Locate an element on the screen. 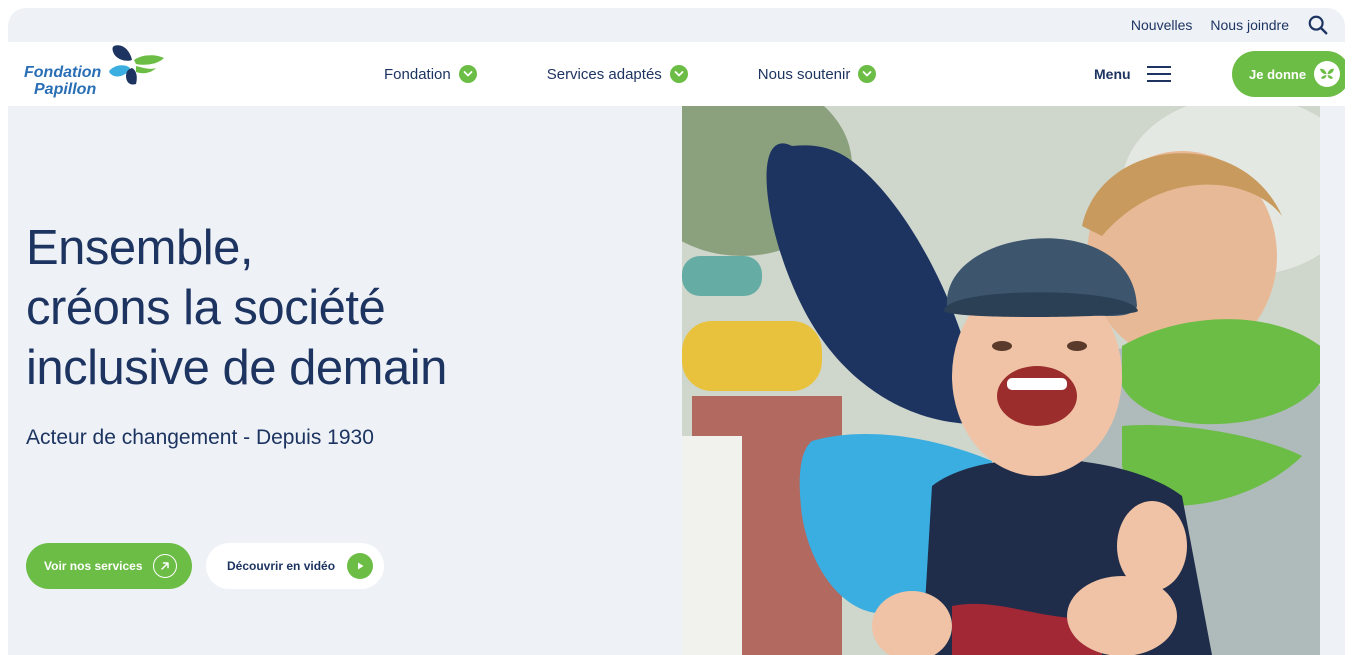 The width and height of the screenshot is (1353, 655). hamburger-icon is located at coordinates (1158, 74).